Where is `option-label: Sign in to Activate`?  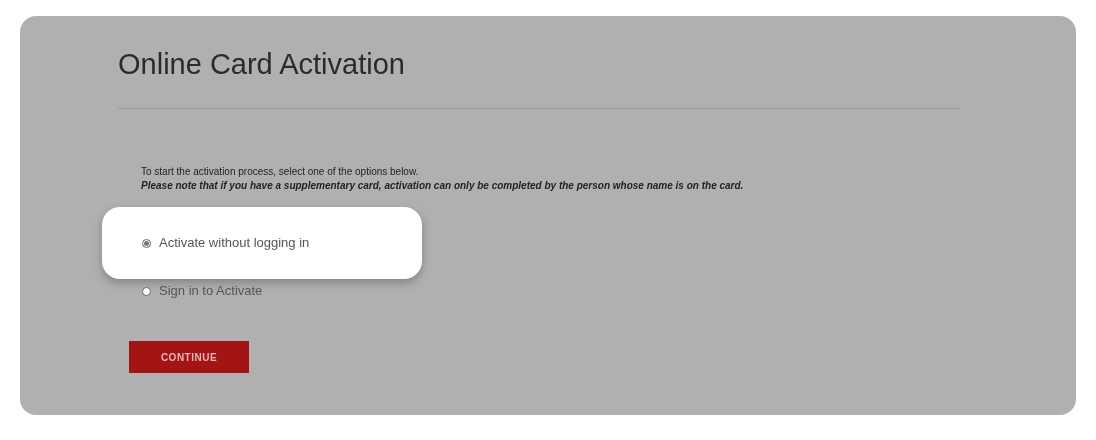
option-label: Sign in to Activate is located at coordinates (211, 291).